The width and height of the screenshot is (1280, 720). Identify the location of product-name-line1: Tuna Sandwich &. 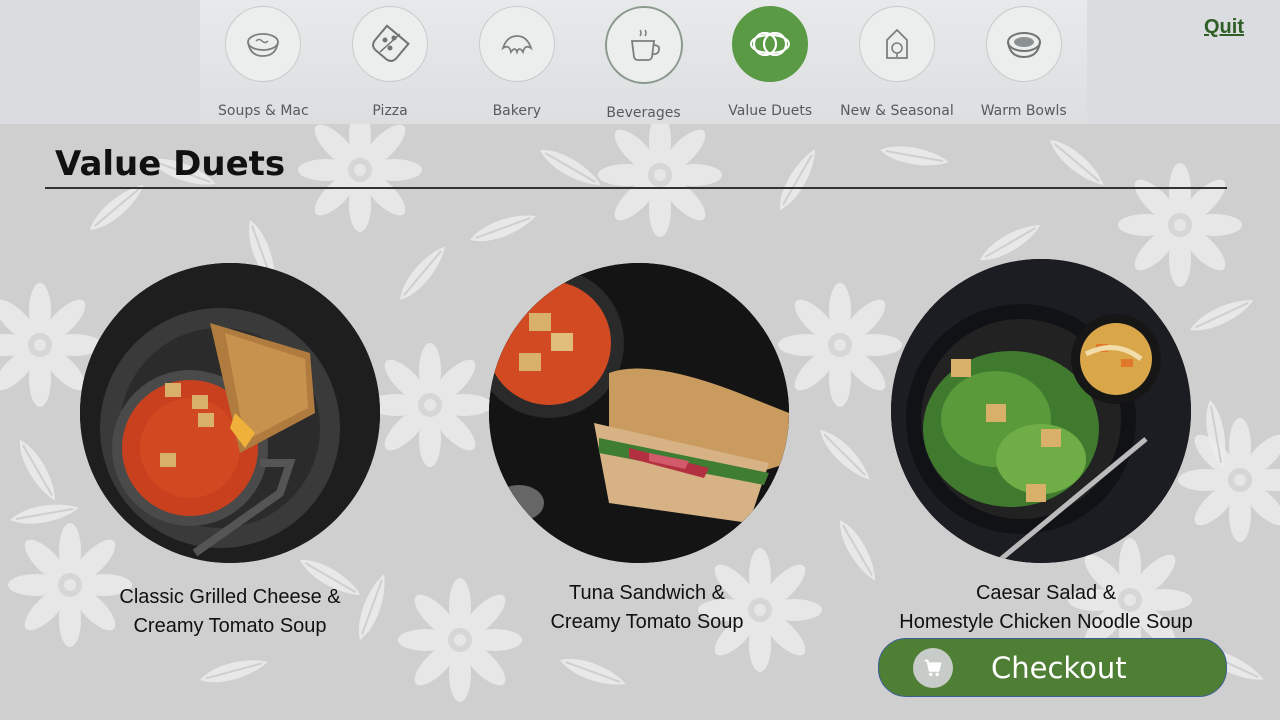
(646, 593).